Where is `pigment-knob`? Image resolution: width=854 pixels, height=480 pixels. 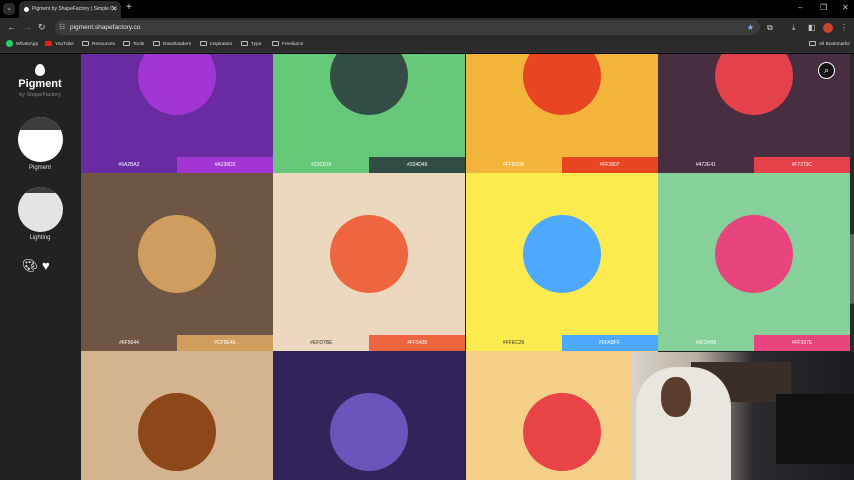
pigment-knob is located at coordinates (40, 139).